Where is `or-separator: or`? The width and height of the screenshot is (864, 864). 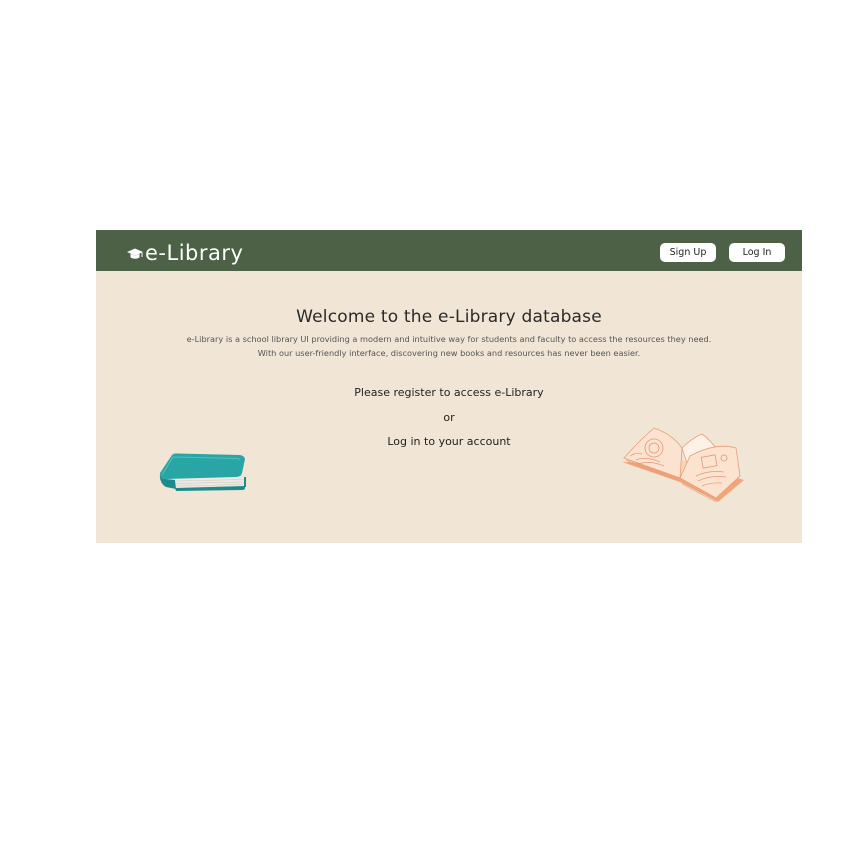 or-separator: or is located at coordinates (449, 417).